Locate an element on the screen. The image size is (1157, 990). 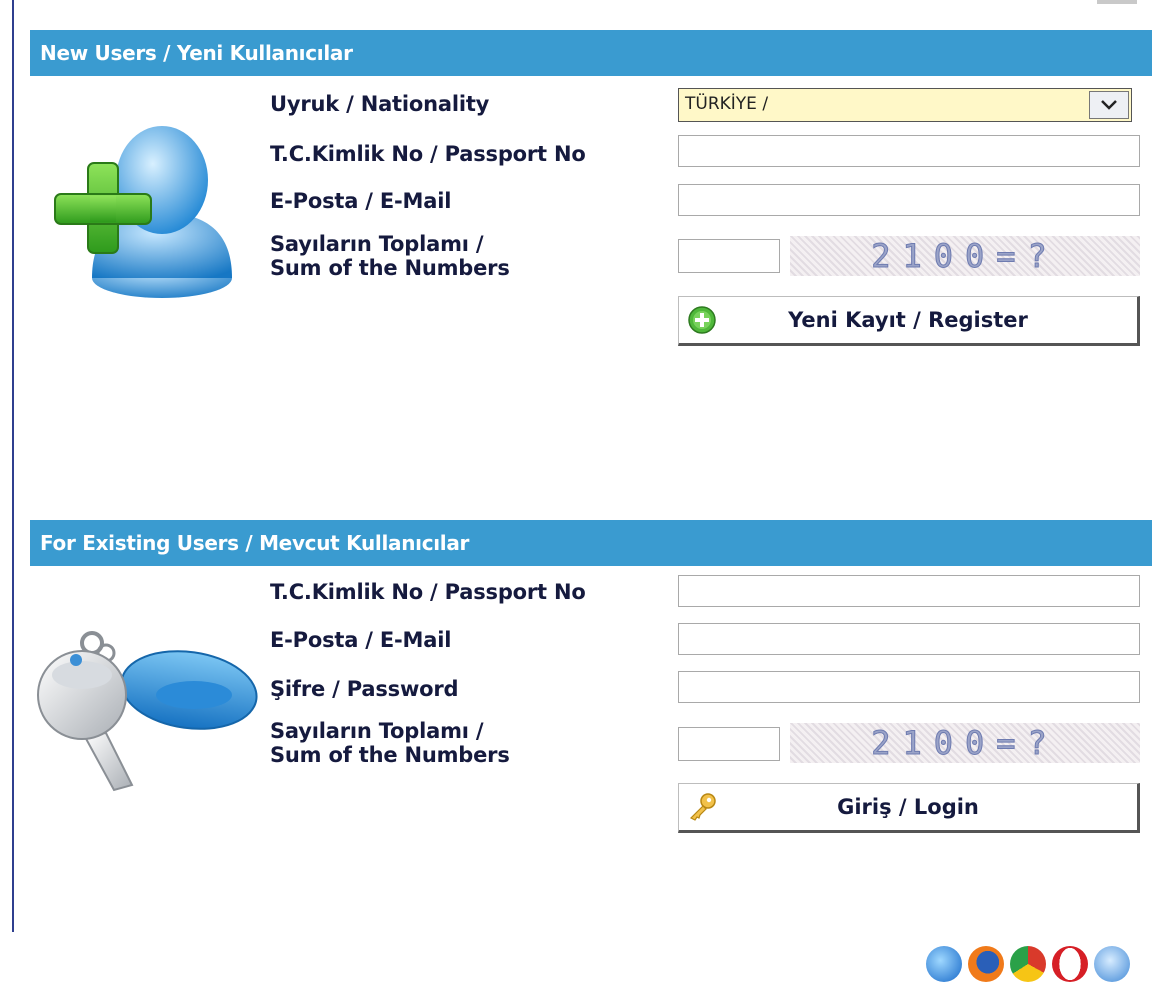
new-sum-label-line2: Sum of the Numbers is located at coordinates (390, 268).